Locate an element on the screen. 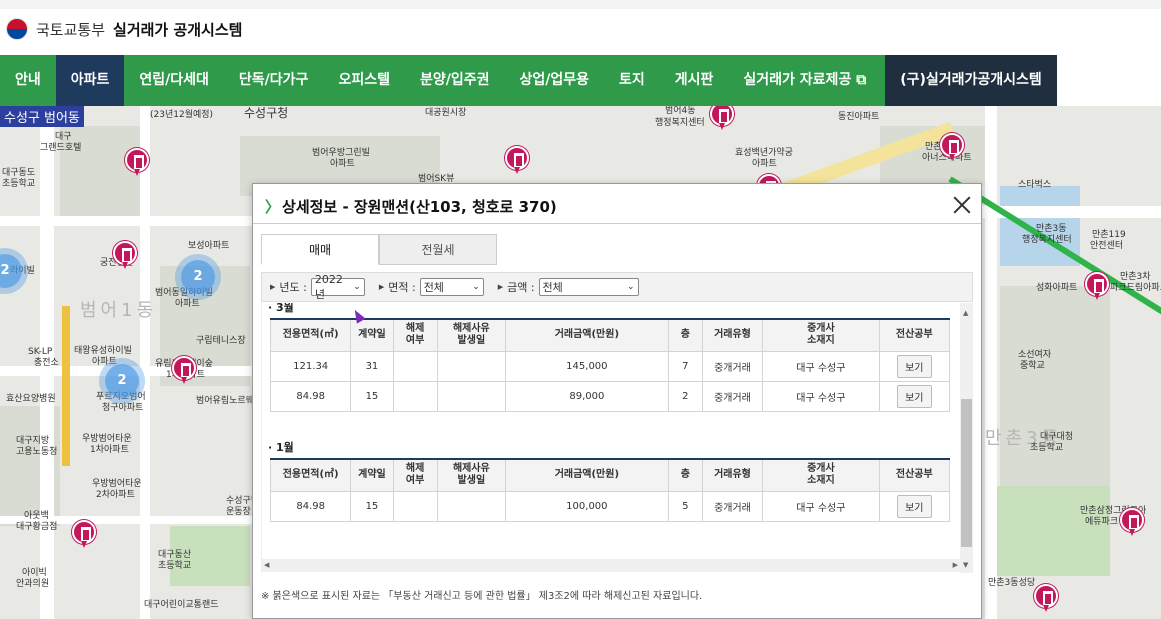 Image resolution: width=1161 pixels, height=619 pixels. scroll-down-icon: ▼ is located at coordinates (965, 565).